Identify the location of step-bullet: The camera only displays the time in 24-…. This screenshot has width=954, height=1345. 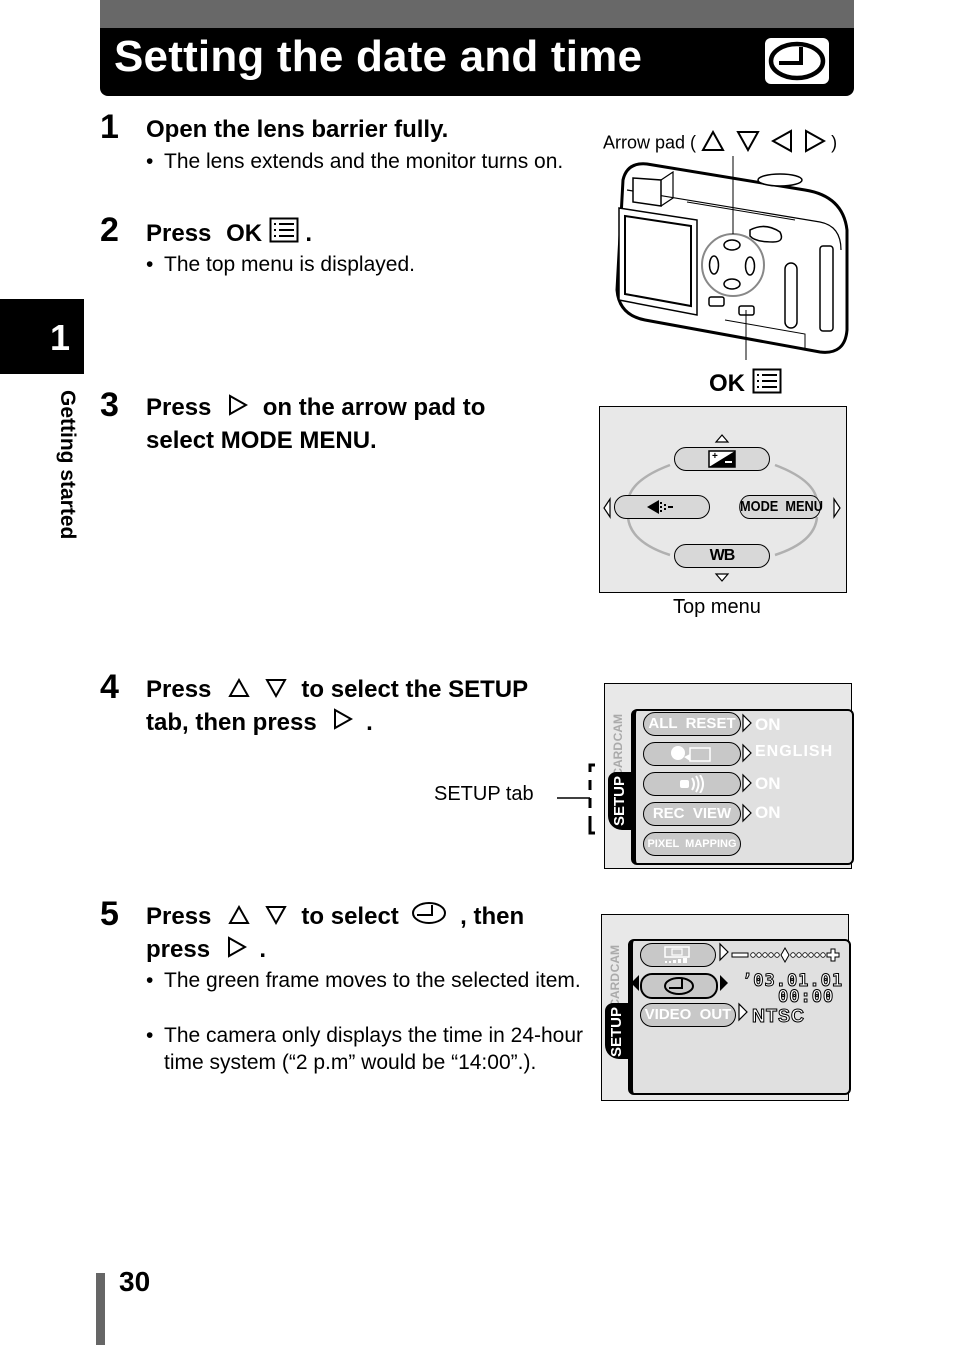
(365, 1049).